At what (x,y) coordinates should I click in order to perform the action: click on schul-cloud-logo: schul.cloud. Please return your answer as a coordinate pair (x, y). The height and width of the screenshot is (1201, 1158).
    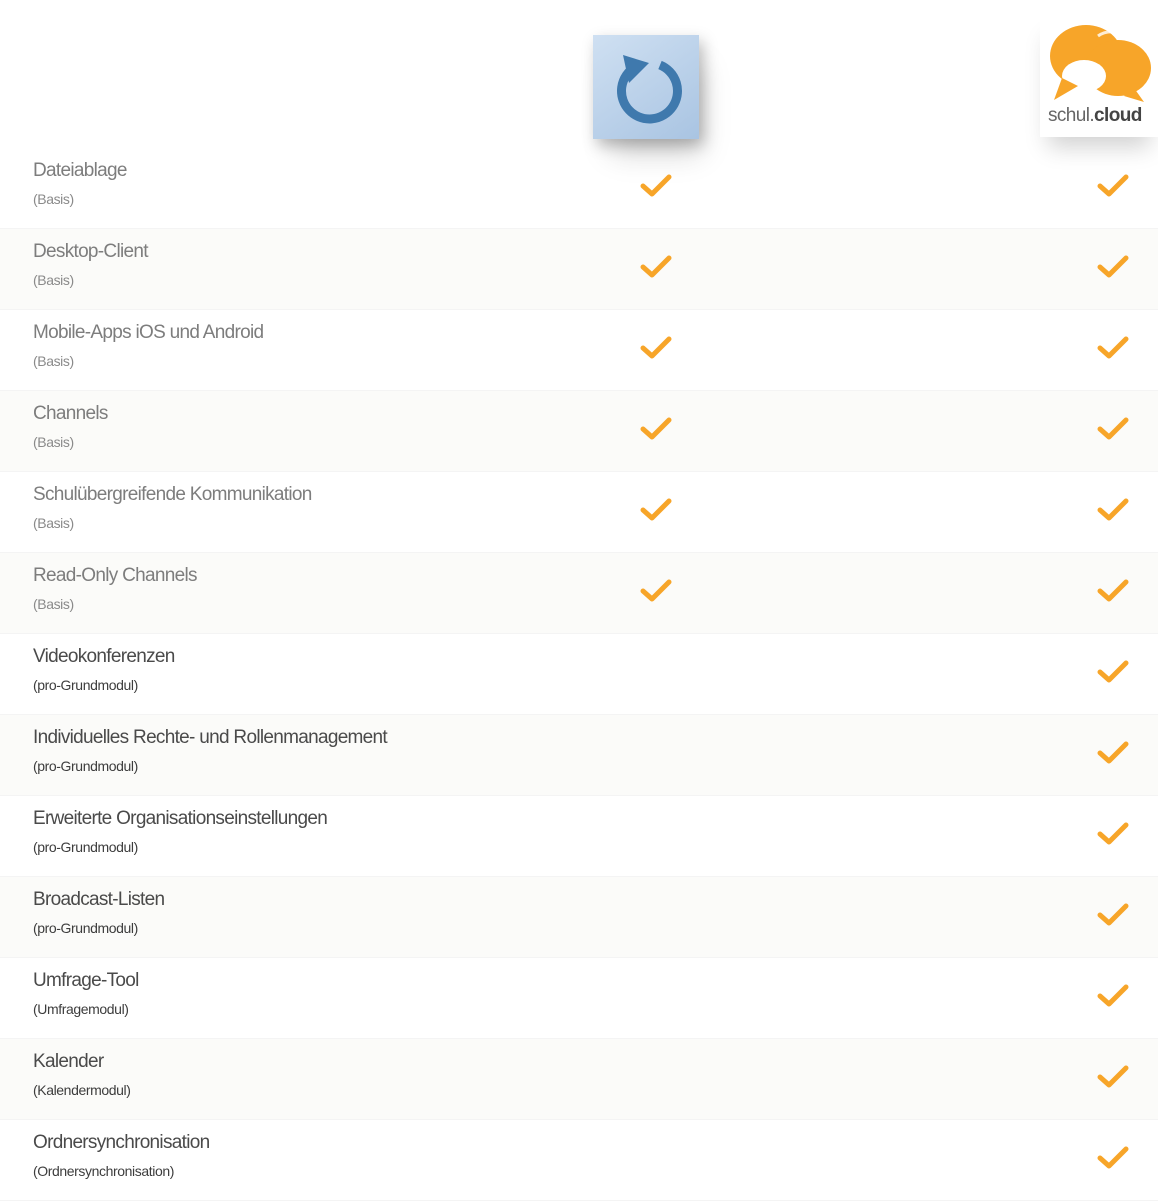
    Looking at the image, I should click on (1099, 74).